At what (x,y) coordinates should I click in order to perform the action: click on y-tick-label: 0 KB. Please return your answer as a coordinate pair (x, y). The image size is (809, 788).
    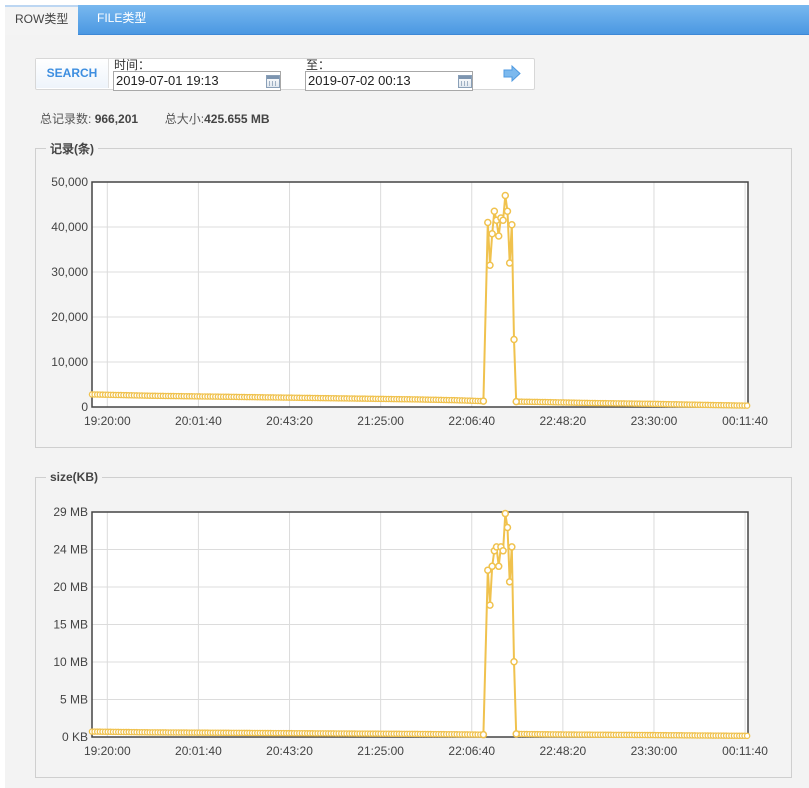
    Looking at the image, I should click on (75, 737).